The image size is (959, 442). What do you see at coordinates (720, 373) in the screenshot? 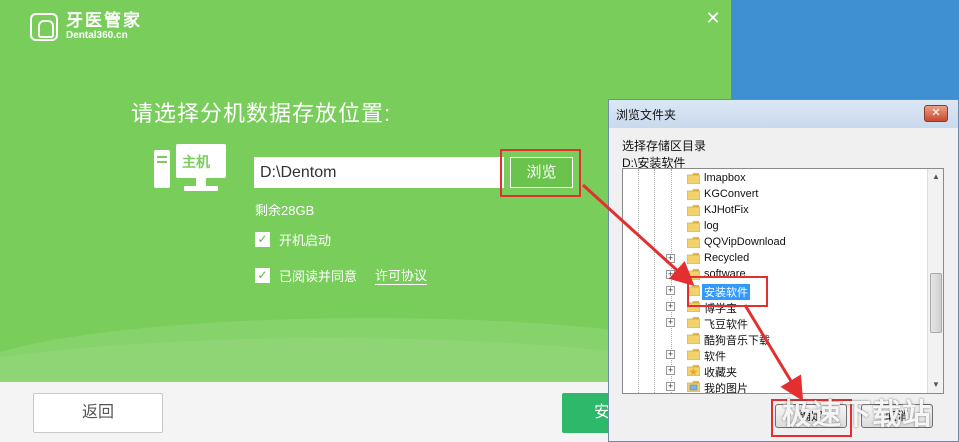
I see `tree-item-label: 收藏夹` at bounding box center [720, 373].